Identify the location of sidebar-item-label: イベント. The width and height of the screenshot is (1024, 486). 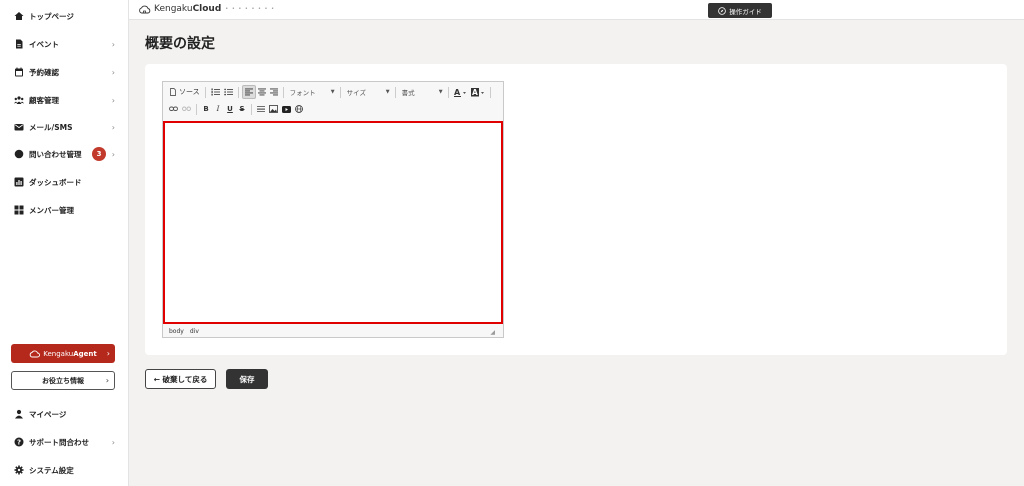
(44, 44).